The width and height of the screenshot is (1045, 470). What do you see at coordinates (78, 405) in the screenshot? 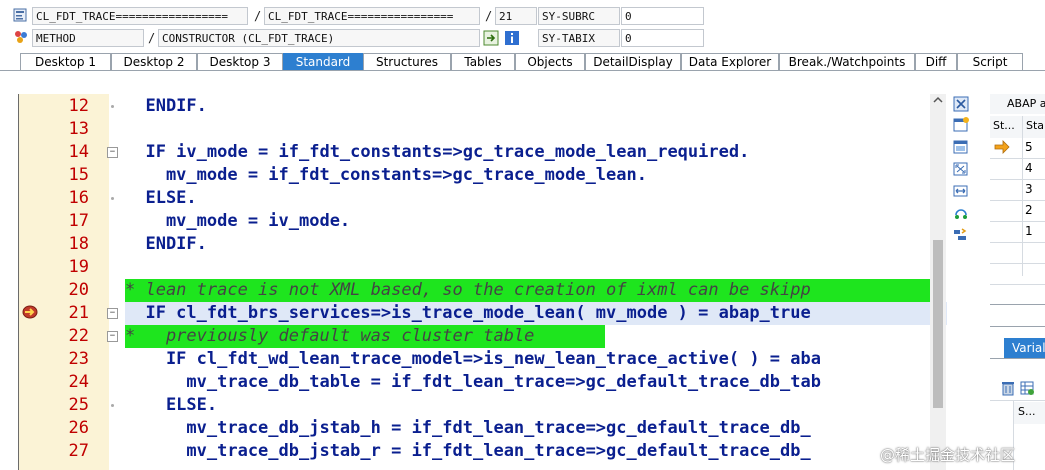
I see `line-number: 25` at bounding box center [78, 405].